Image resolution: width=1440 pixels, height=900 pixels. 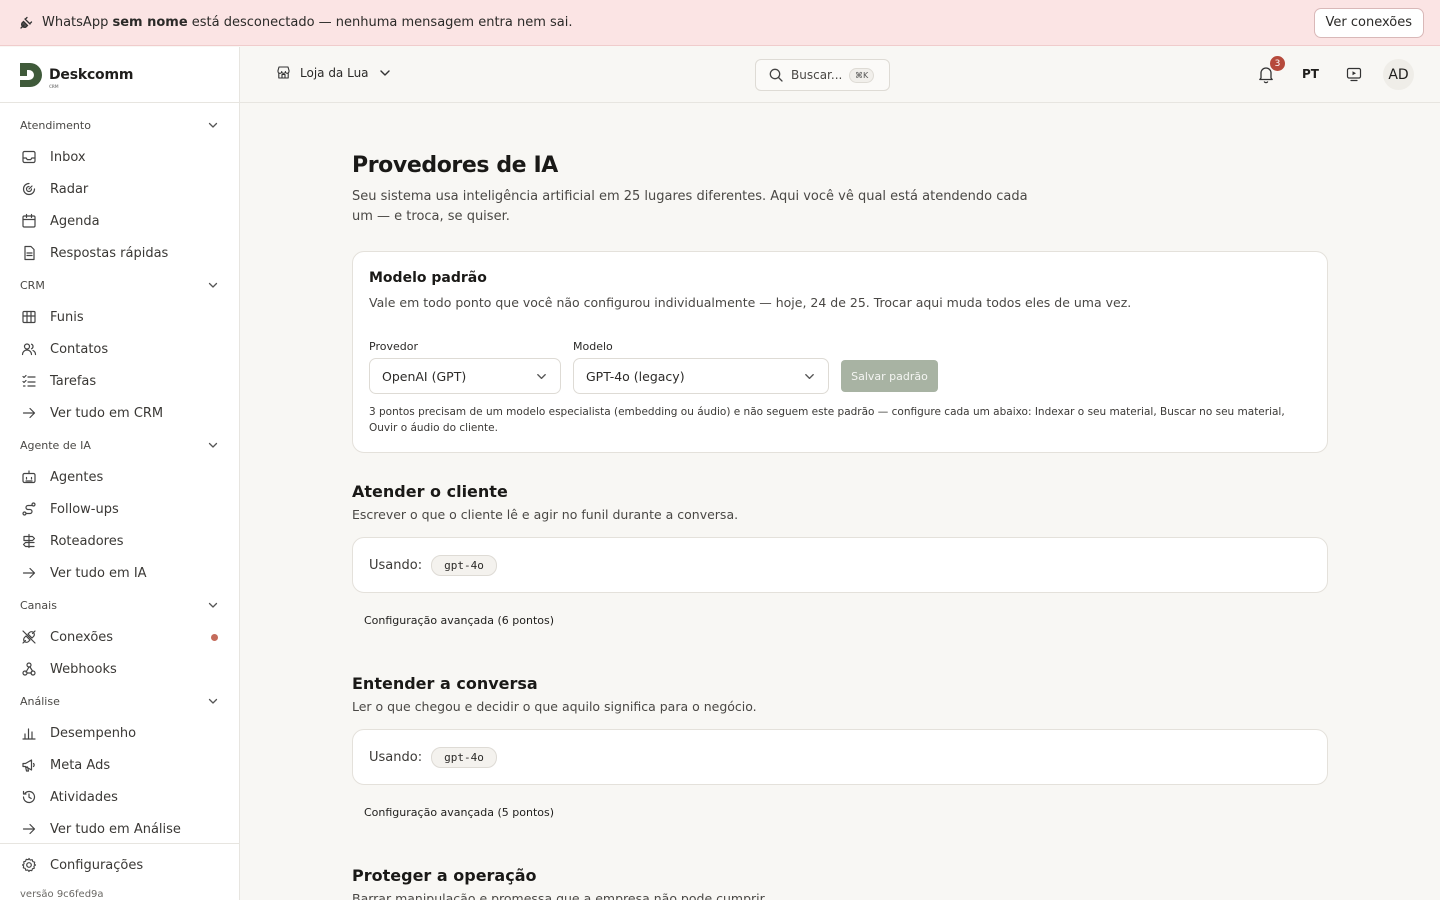 What do you see at coordinates (393, 346) in the screenshot?
I see `provider-label: Provedor` at bounding box center [393, 346].